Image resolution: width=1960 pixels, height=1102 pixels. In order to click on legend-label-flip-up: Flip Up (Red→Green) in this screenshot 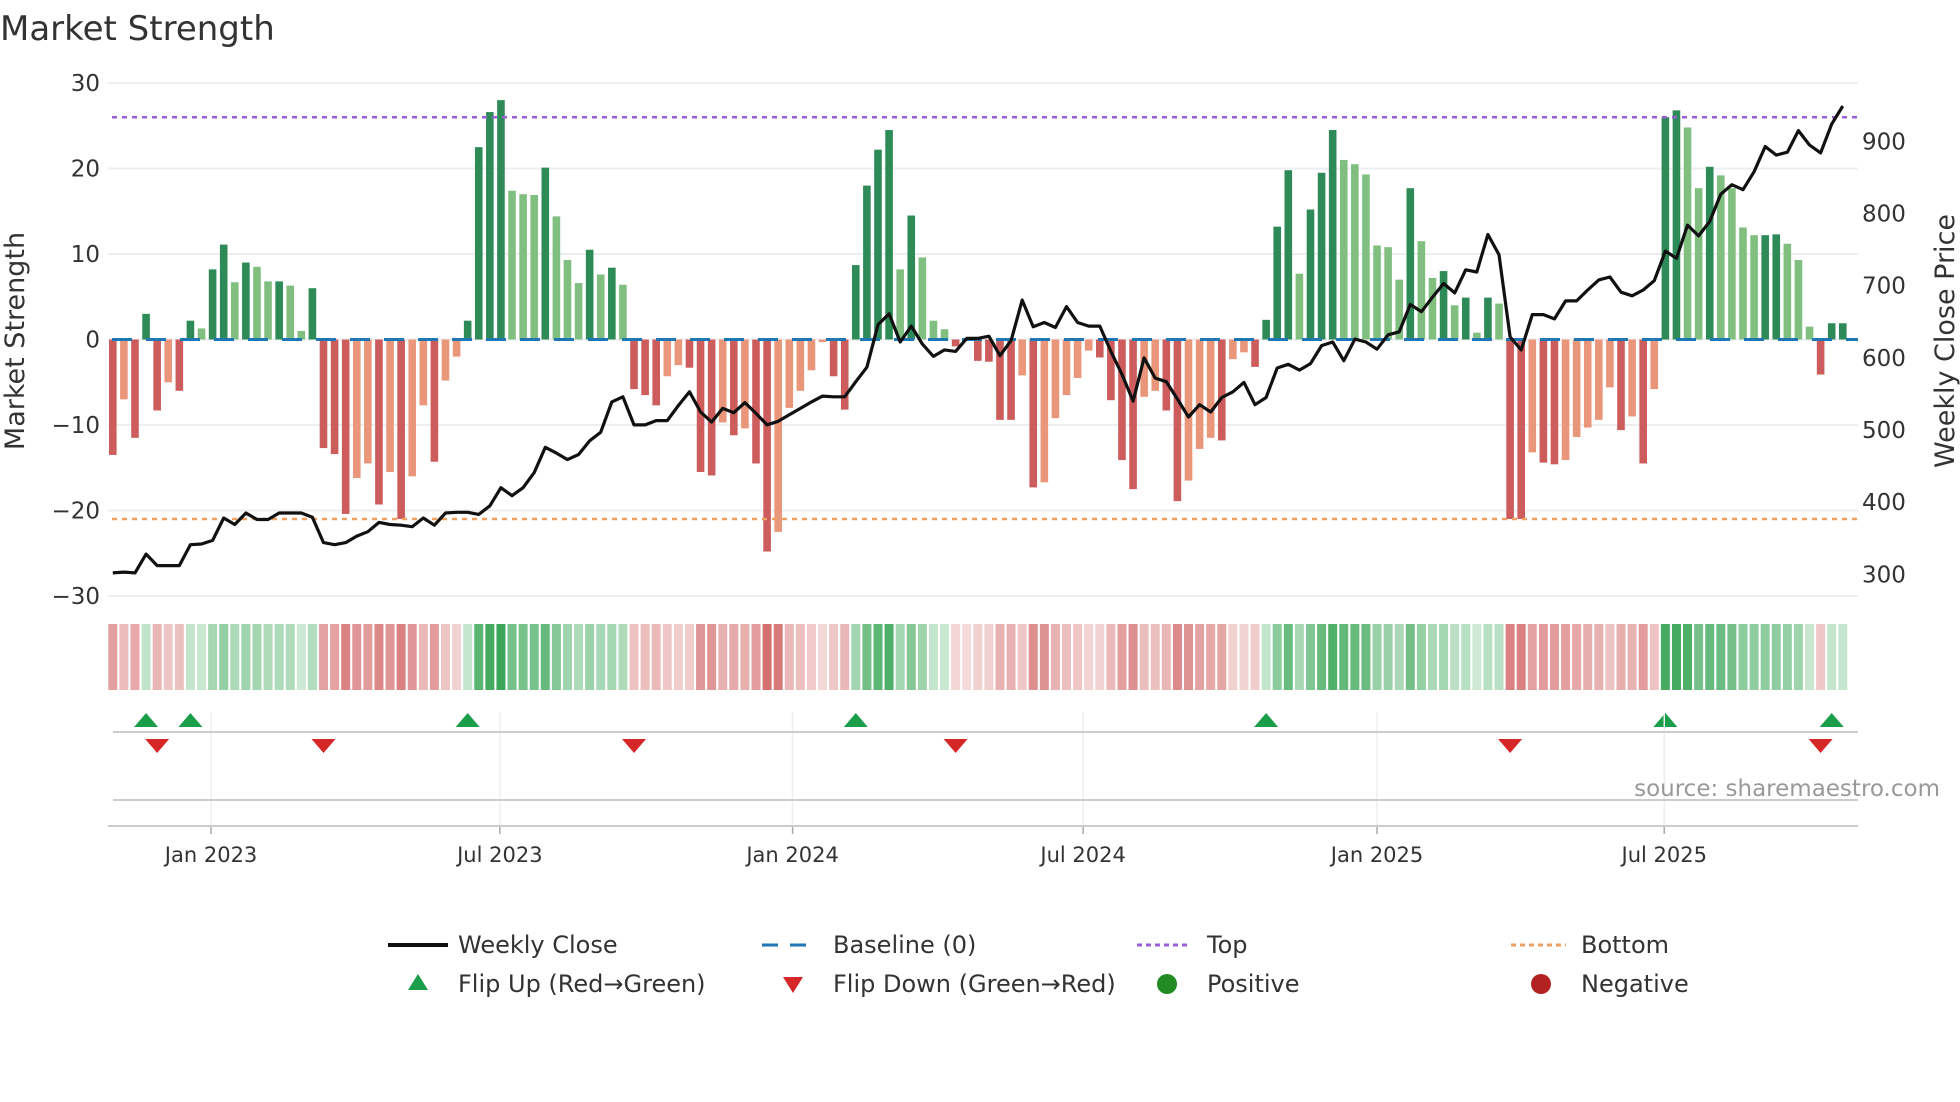, I will do `click(582, 984)`.